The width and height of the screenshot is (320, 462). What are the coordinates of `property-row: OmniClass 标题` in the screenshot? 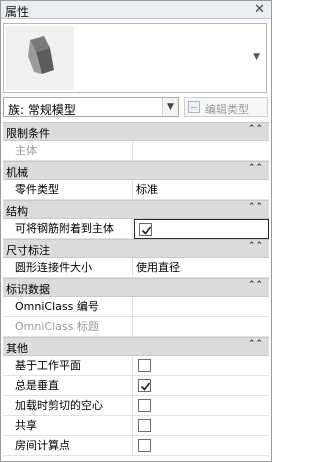 It's located at (136, 327).